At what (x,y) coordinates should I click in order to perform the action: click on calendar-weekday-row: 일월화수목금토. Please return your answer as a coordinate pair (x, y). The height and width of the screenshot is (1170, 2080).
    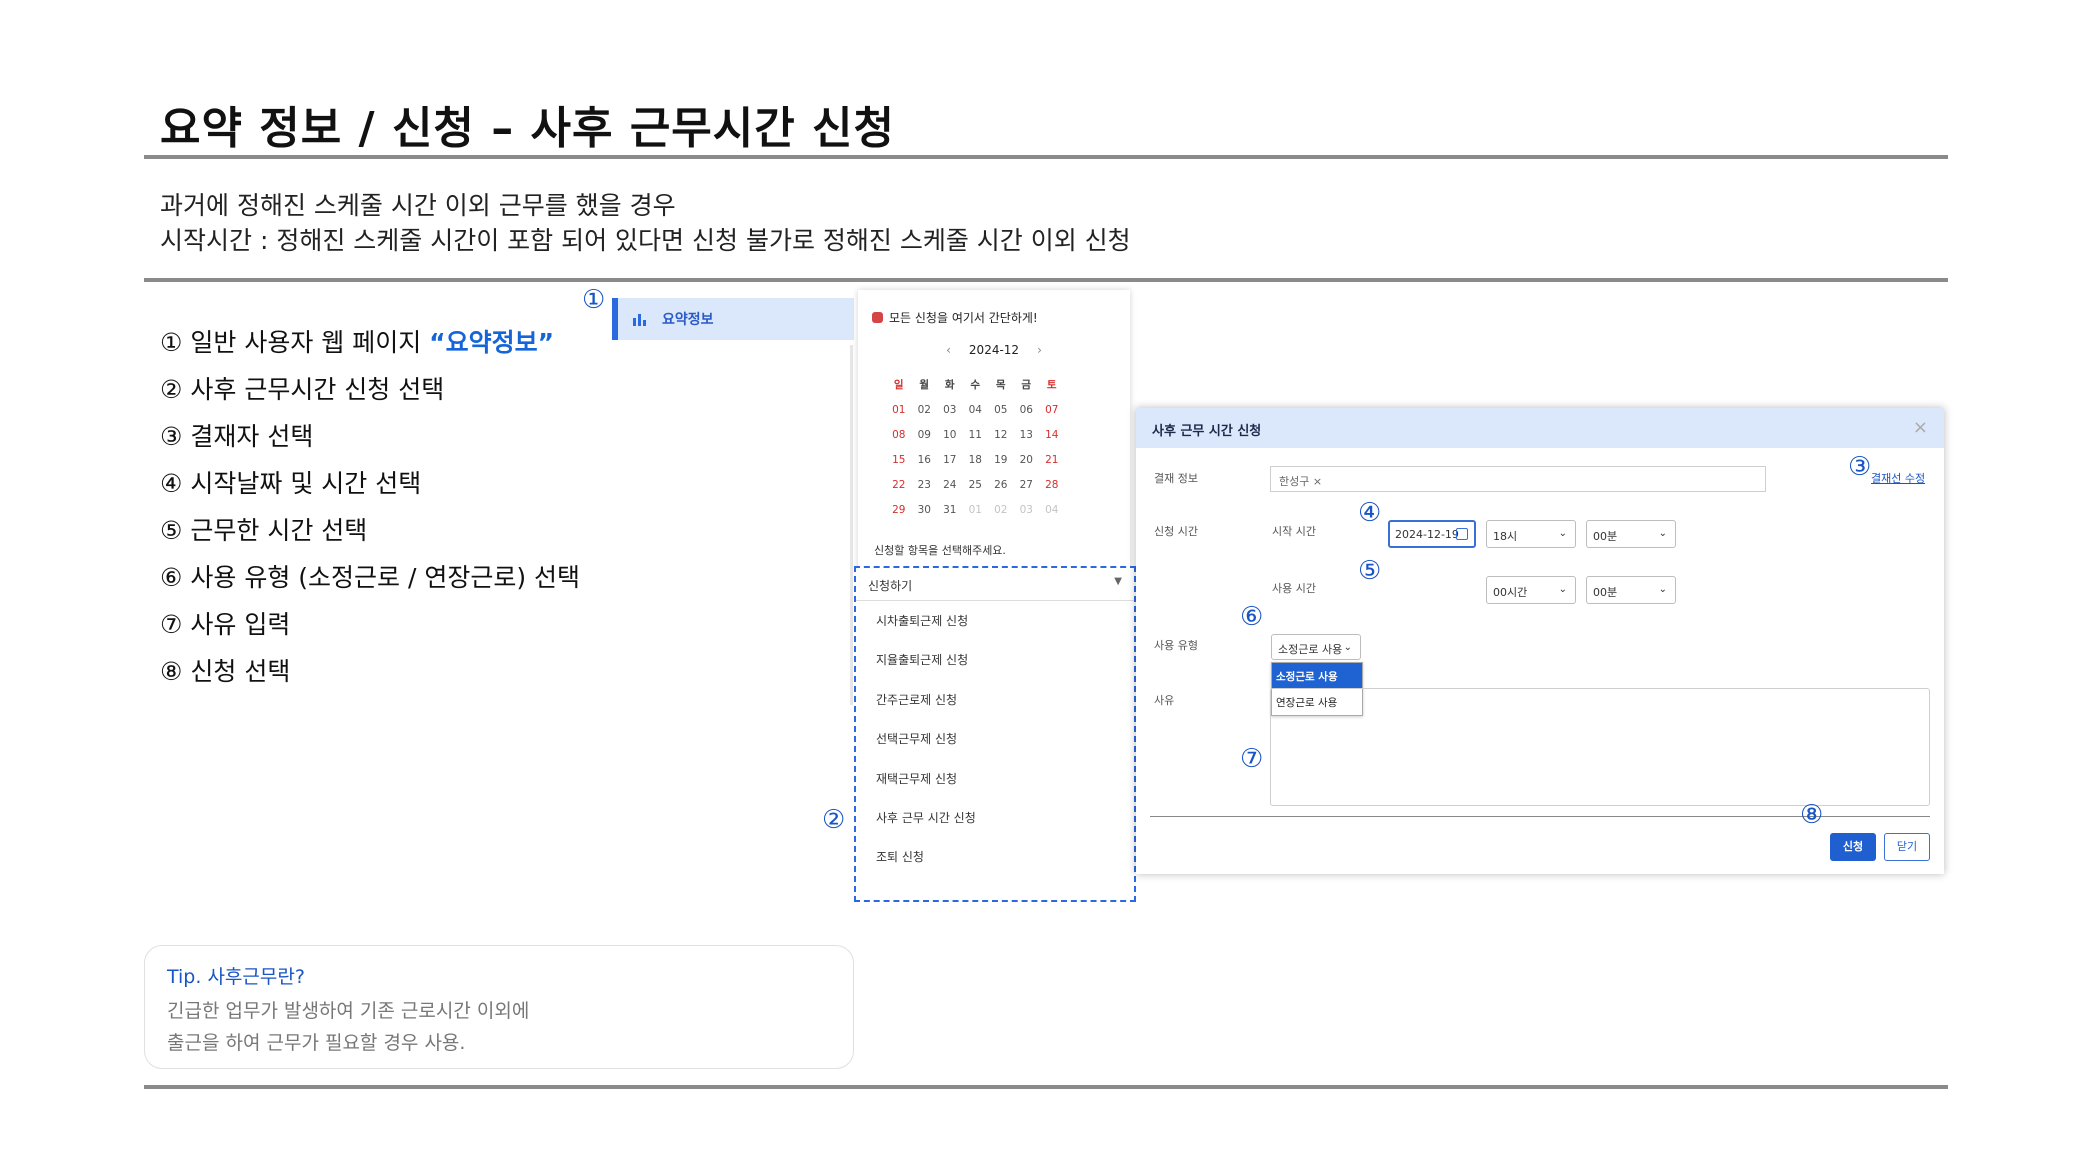
    Looking at the image, I should click on (975, 384).